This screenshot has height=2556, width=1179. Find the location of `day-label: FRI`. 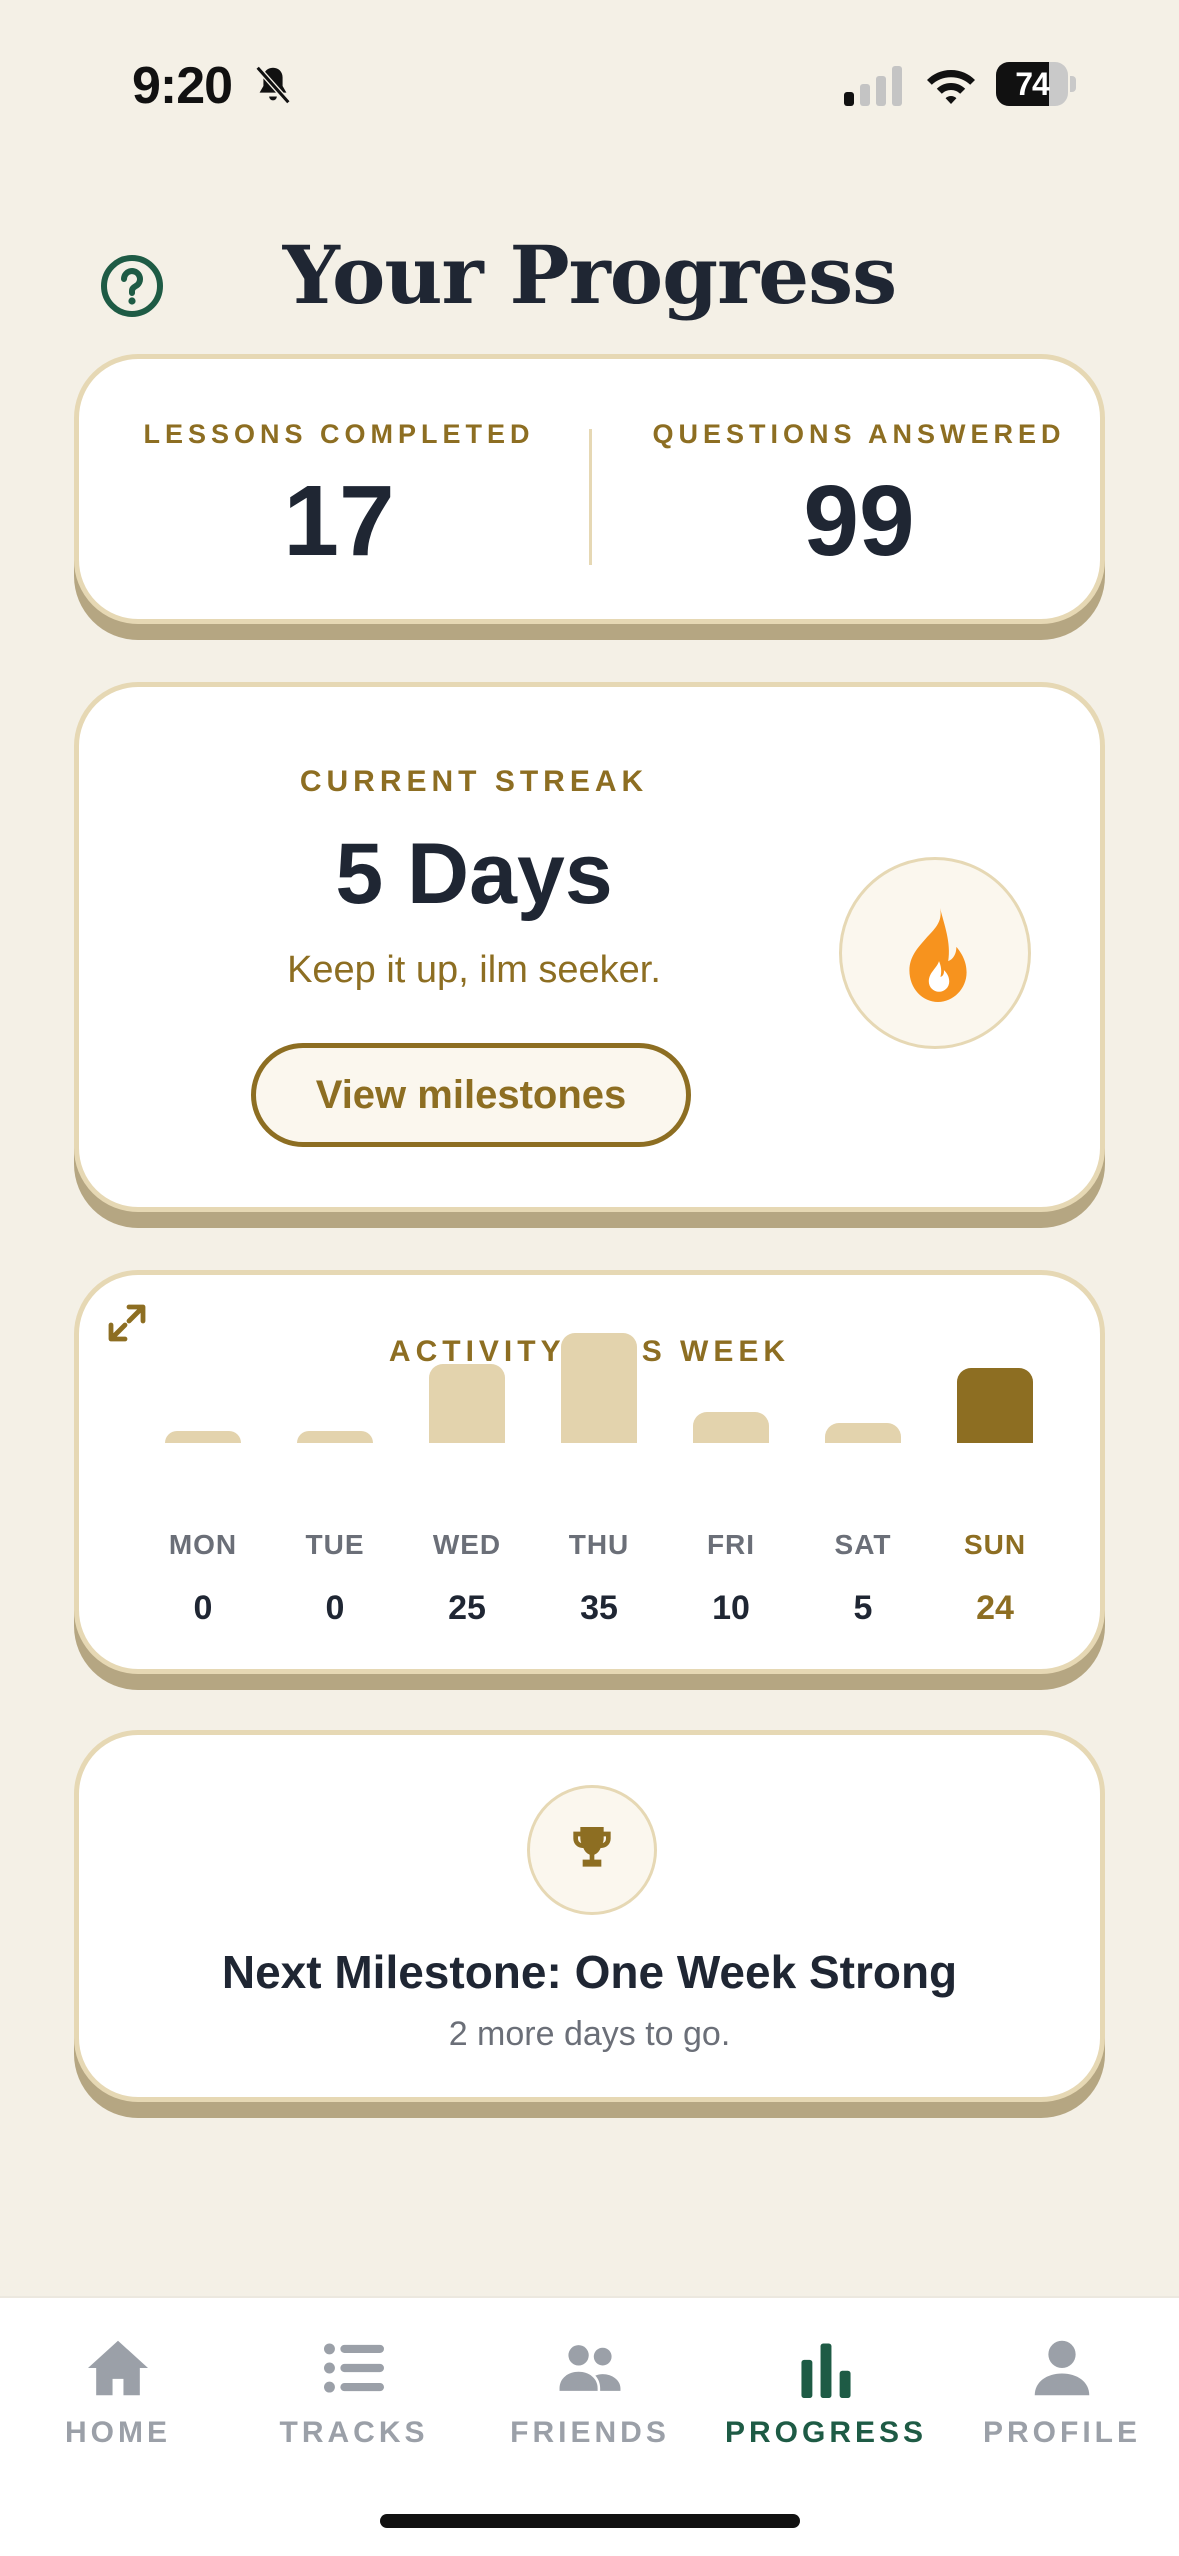

day-label: FRI is located at coordinates (731, 1544).